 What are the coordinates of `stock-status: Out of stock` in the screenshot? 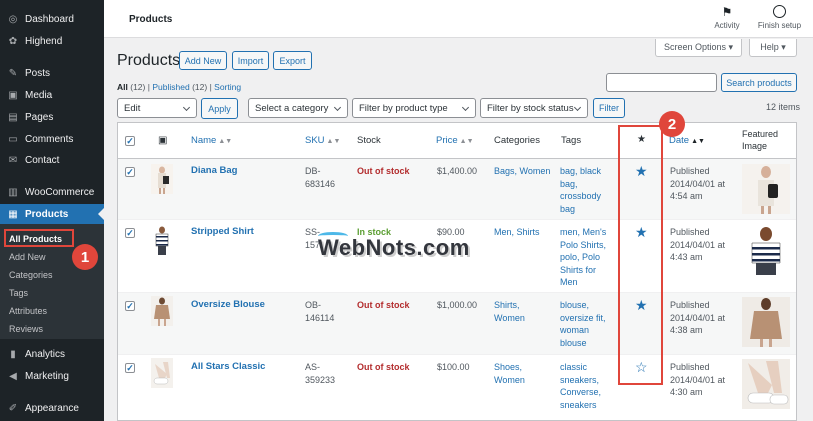 It's located at (383, 367).